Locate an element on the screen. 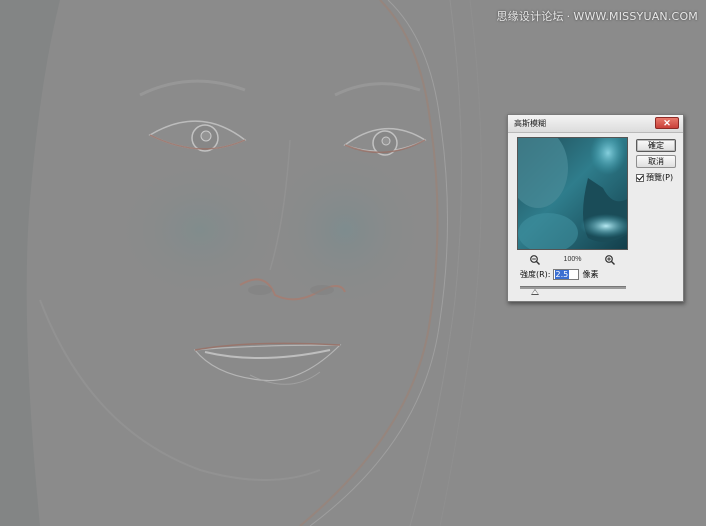 The height and width of the screenshot is (526, 706). preview-checkbox is located at coordinates (640, 177).